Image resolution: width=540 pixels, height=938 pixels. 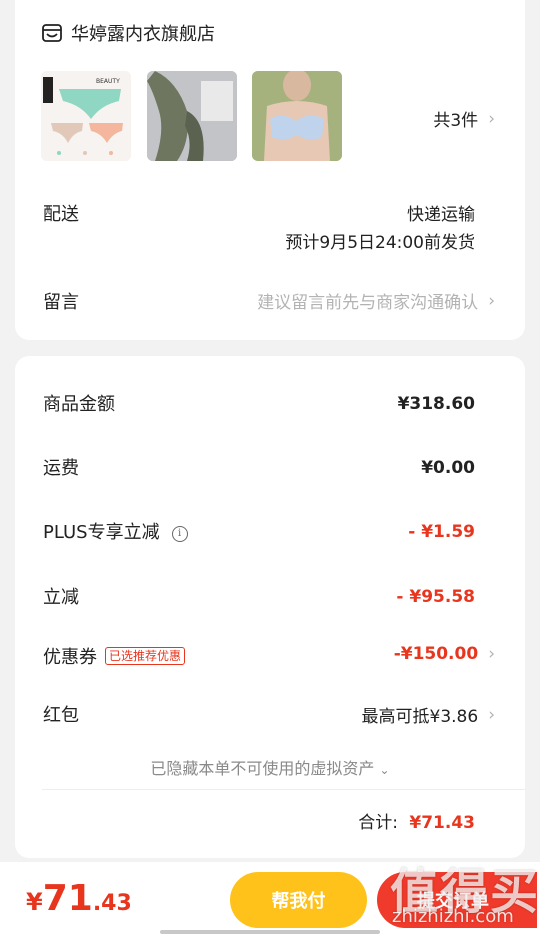 I want to click on bra-product-image, so click(x=297, y=116).